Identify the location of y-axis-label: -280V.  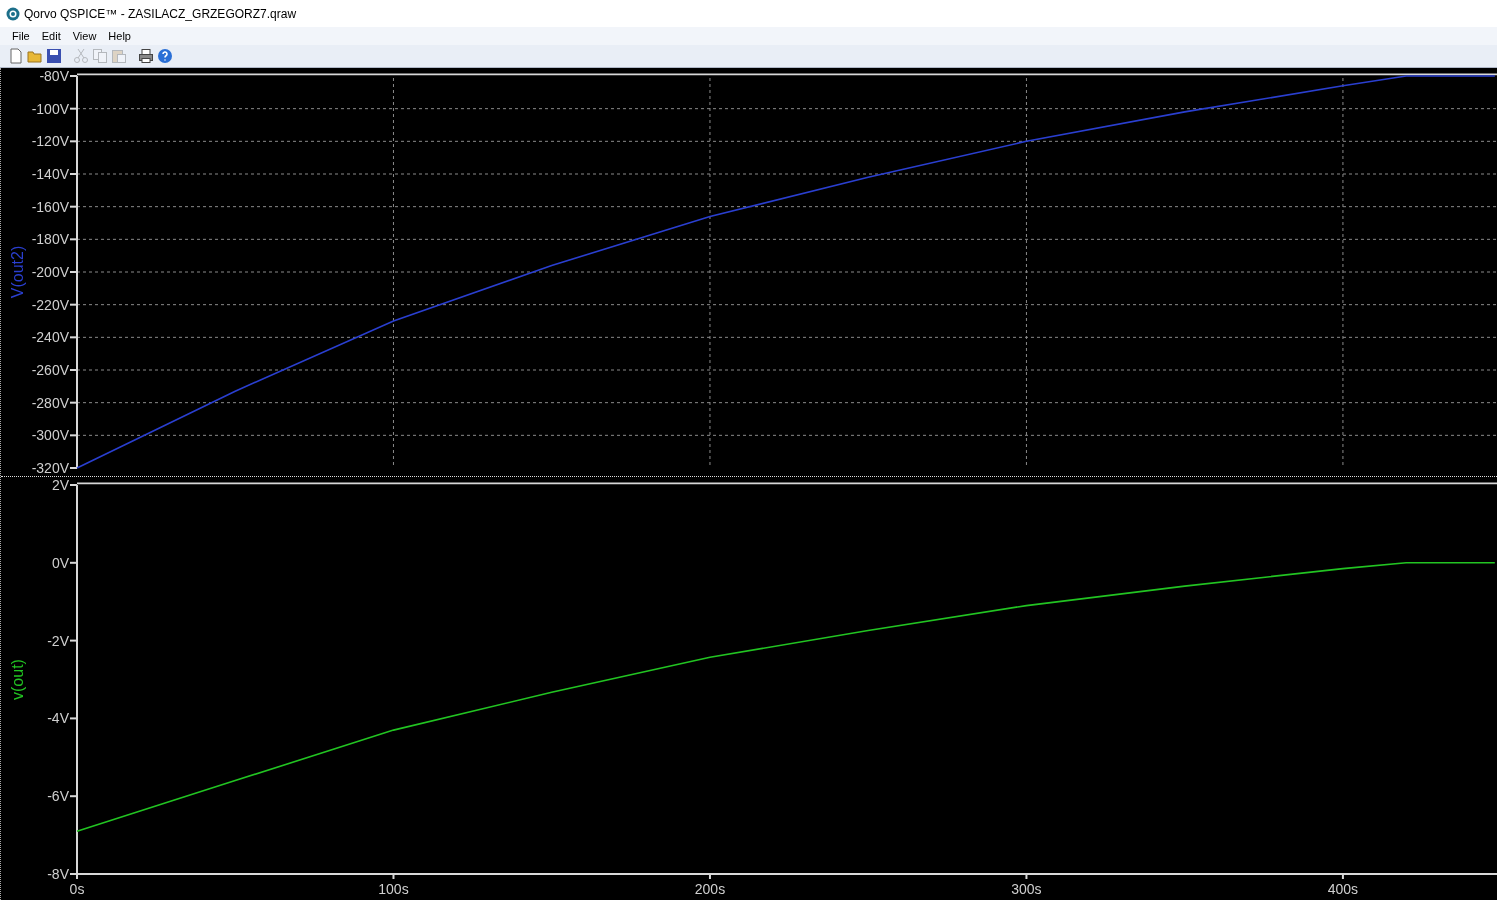
(50, 402).